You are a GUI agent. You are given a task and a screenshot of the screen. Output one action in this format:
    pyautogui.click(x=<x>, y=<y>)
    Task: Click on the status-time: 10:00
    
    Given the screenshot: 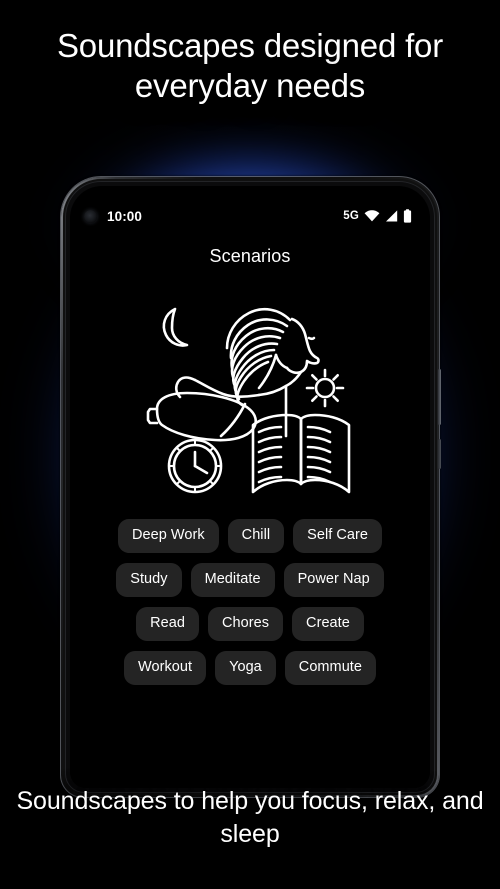 What is the action you would take?
    pyautogui.click(x=125, y=216)
    